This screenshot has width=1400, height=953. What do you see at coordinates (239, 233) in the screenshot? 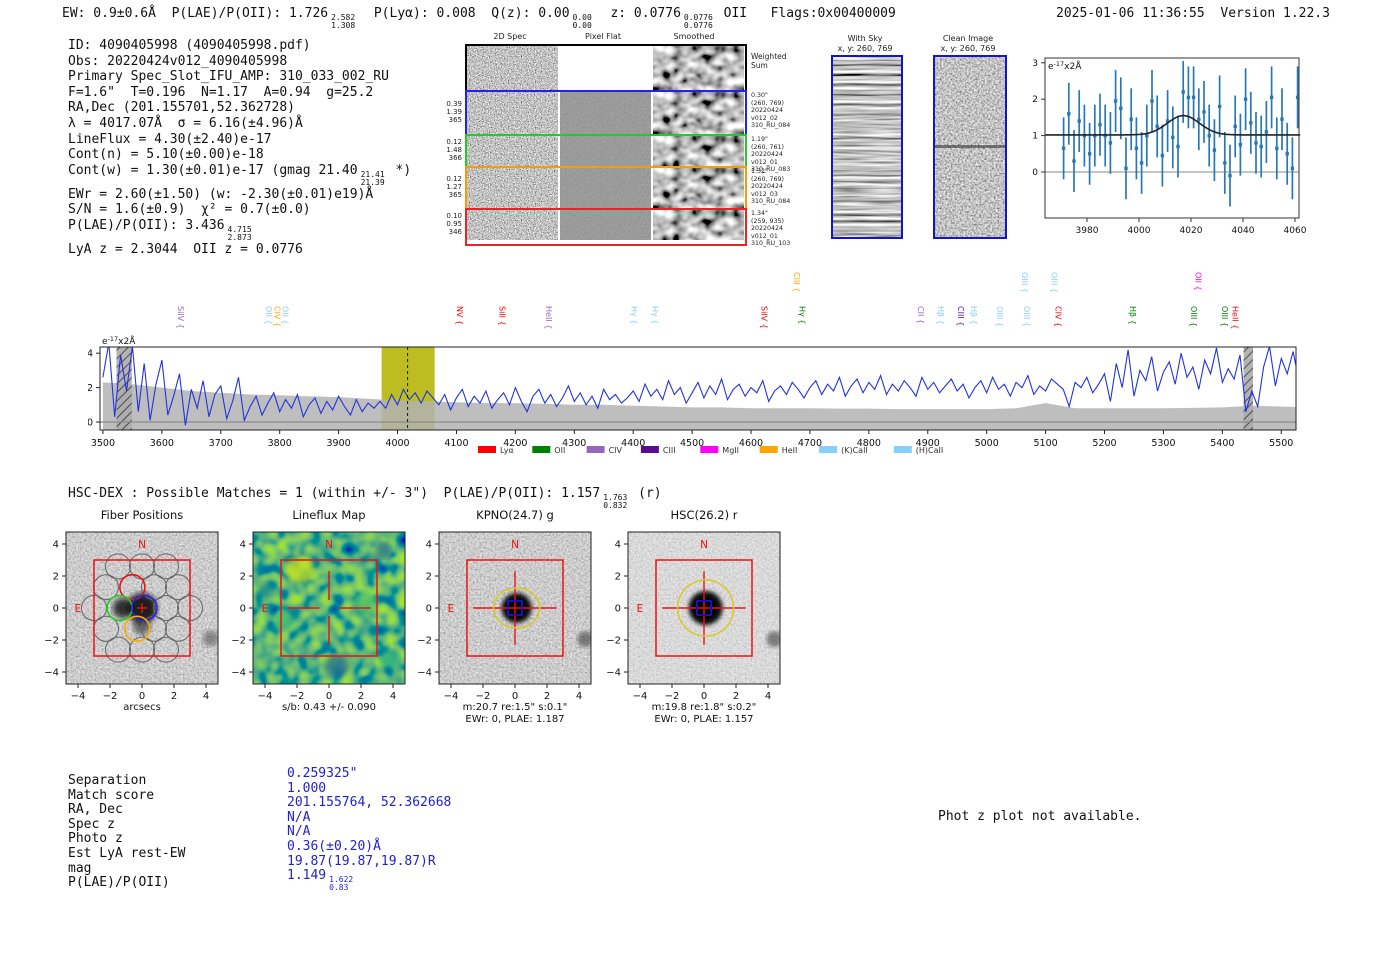
I see `stacked-fraction: 4.715 2.873` at bounding box center [239, 233].